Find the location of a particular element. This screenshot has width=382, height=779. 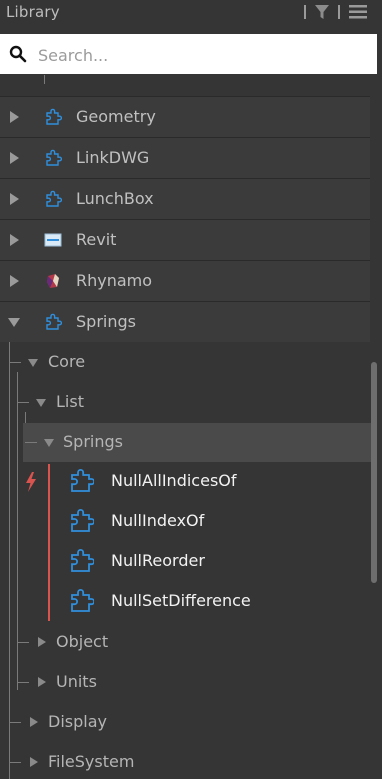

rhynamo-icon is located at coordinates (53, 281).